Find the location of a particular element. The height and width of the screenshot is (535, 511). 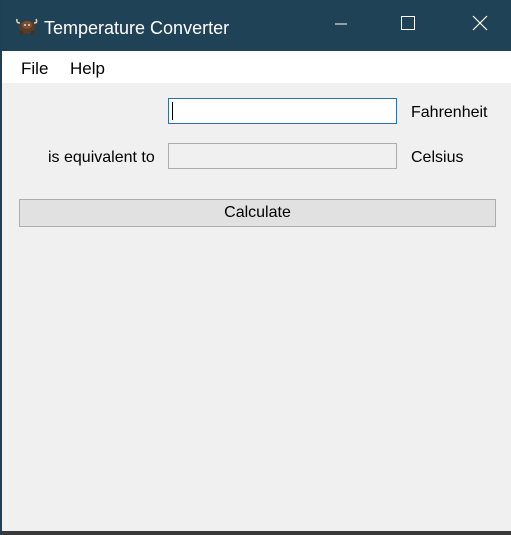

minimize-button is located at coordinates (340, 25).